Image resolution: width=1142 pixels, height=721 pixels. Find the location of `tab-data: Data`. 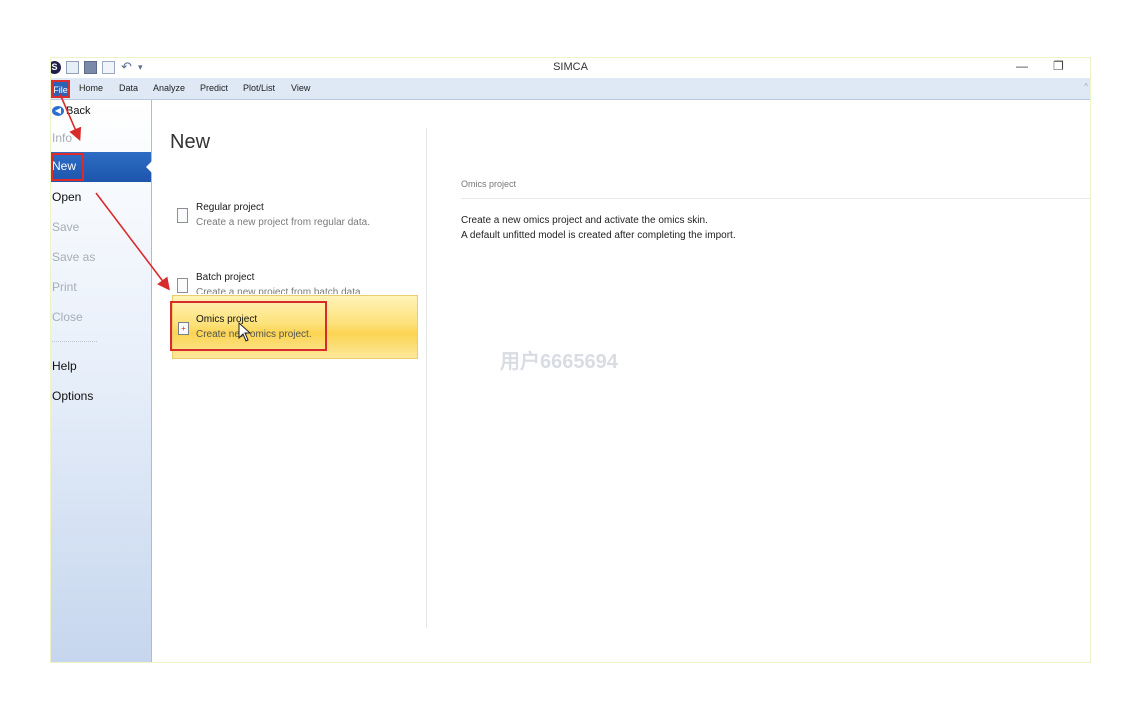

tab-data: Data is located at coordinates (128, 88).